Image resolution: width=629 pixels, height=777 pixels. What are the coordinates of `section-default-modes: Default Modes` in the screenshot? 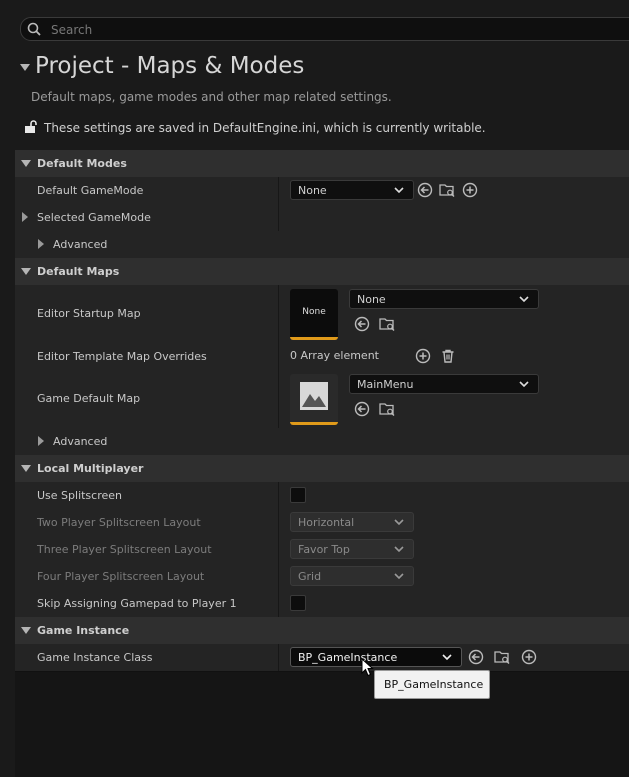 It's located at (322, 164).